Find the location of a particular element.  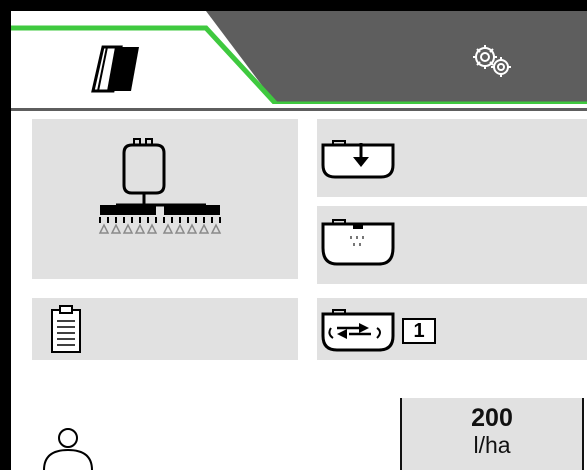

tank-circulation-icon is located at coordinates (358, 330).